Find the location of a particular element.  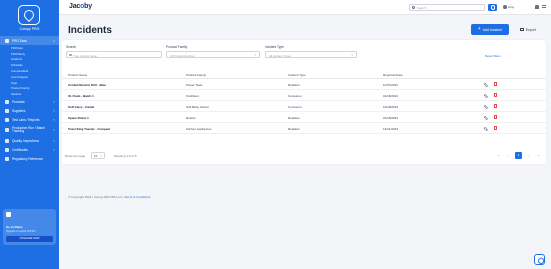

global-search-input: Search is located at coordinates (447, 7).